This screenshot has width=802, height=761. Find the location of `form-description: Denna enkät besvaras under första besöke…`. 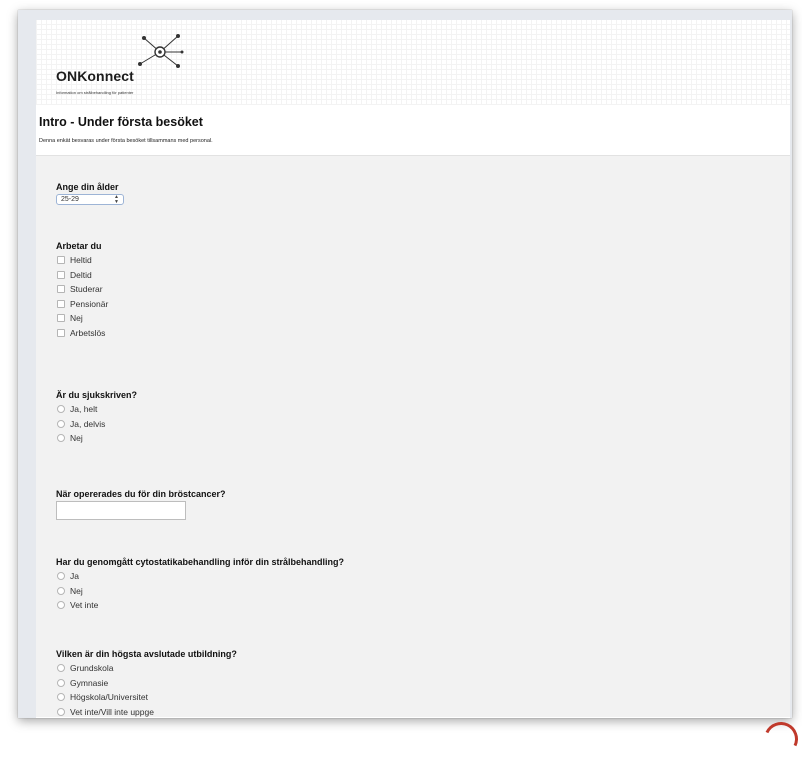

form-description: Denna enkät besvaras under första besöke… is located at coordinates (126, 141).